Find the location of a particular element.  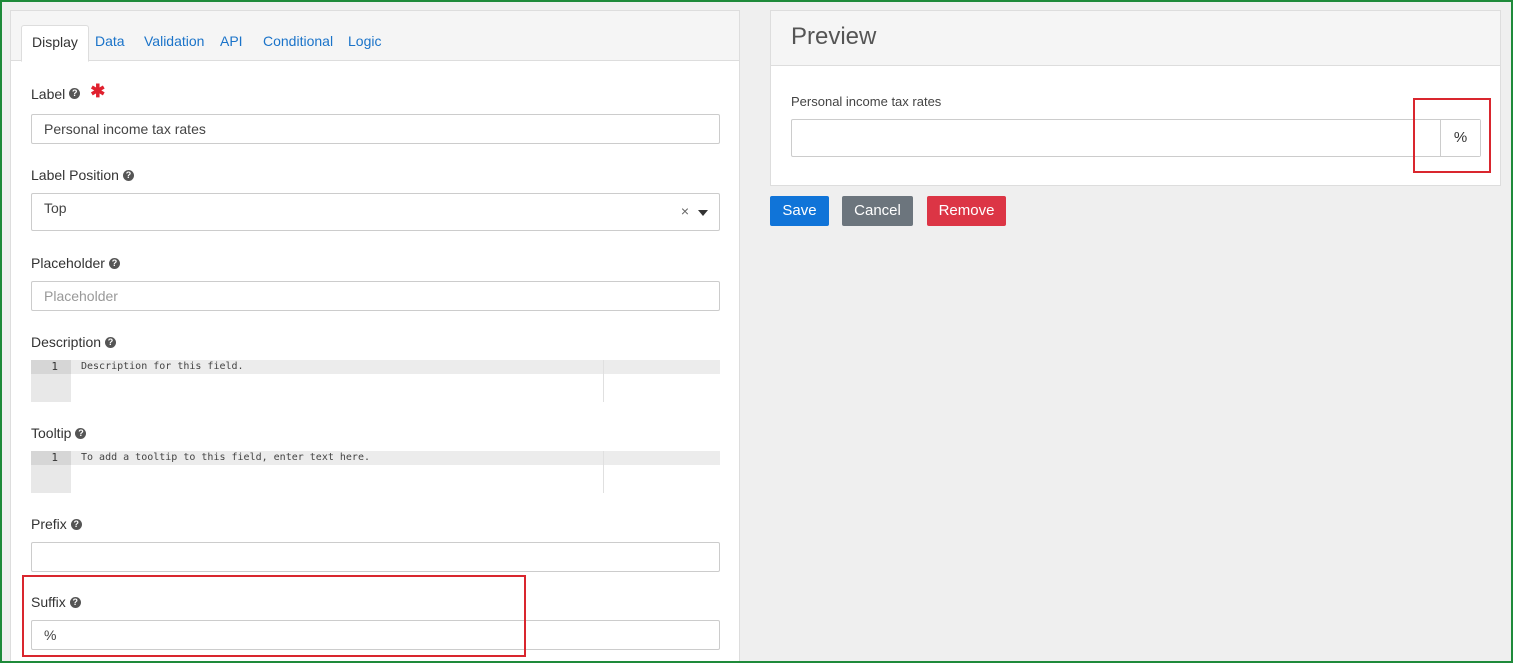

remove-button: Remove is located at coordinates (966, 211).